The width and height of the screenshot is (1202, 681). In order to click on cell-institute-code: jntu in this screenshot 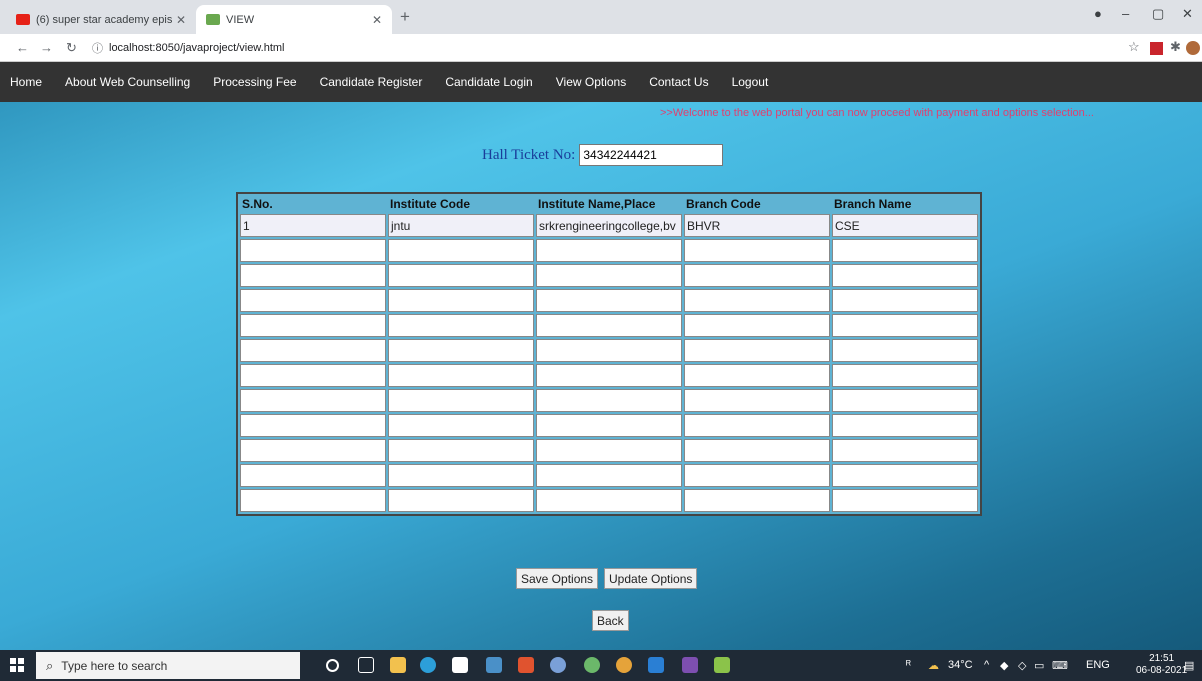, I will do `click(461, 225)`.